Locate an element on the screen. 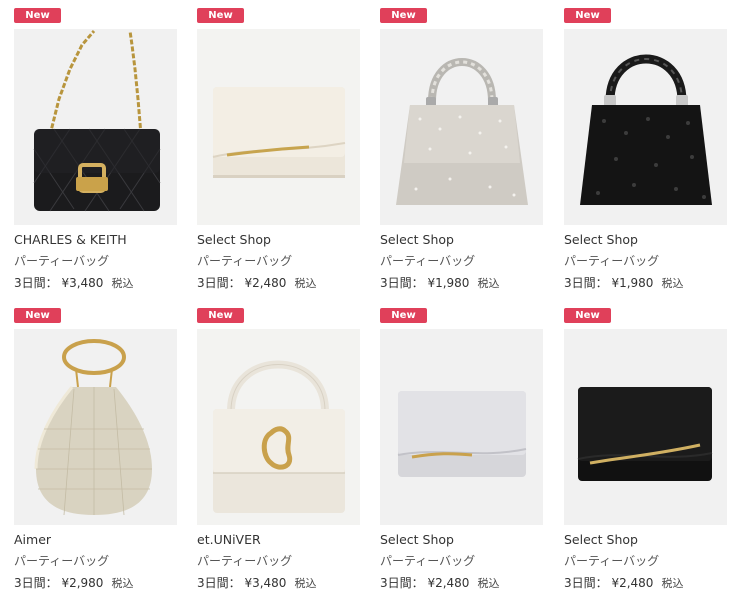 The height and width of the screenshot is (600, 742). black-velvet-clutch-image is located at coordinates (645, 434).